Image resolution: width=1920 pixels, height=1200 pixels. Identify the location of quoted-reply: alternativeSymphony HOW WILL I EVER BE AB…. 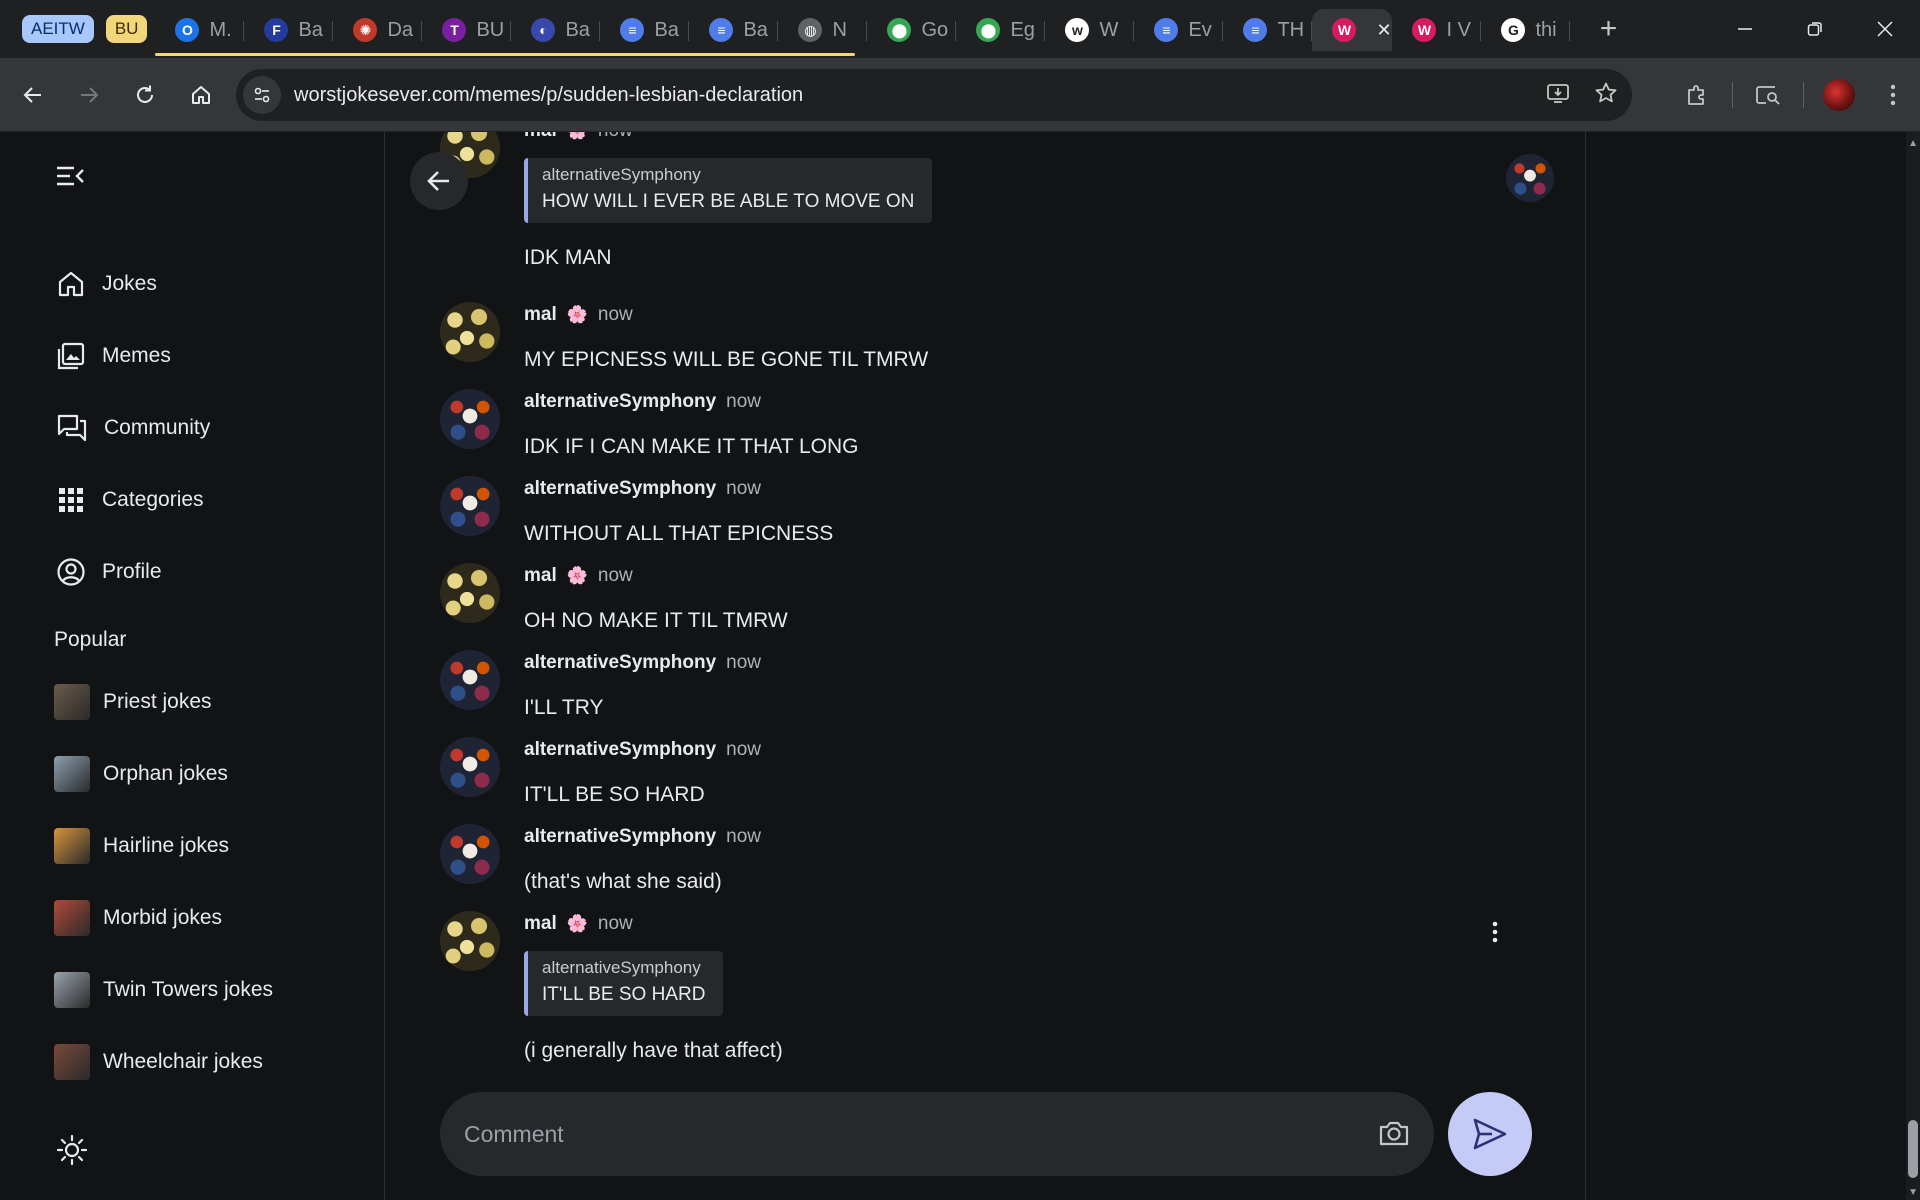
(728, 190).